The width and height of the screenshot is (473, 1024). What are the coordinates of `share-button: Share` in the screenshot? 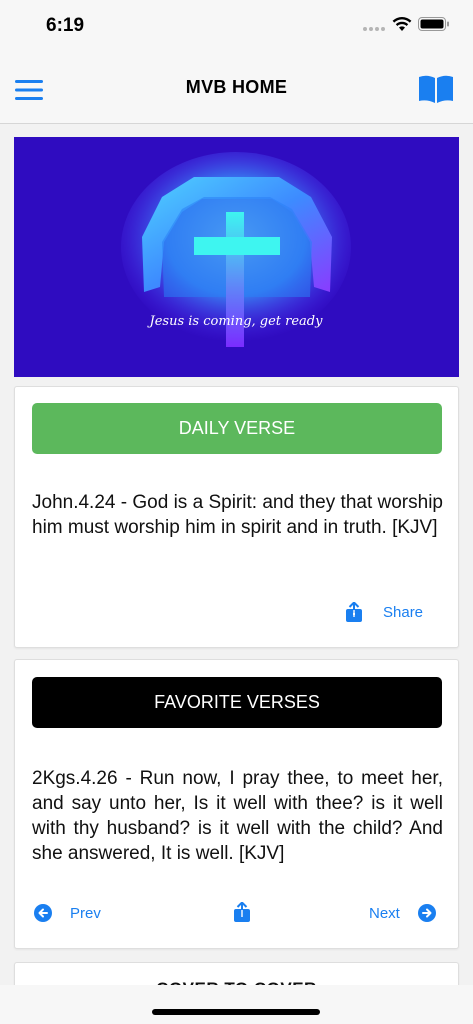 It's located at (384, 612).